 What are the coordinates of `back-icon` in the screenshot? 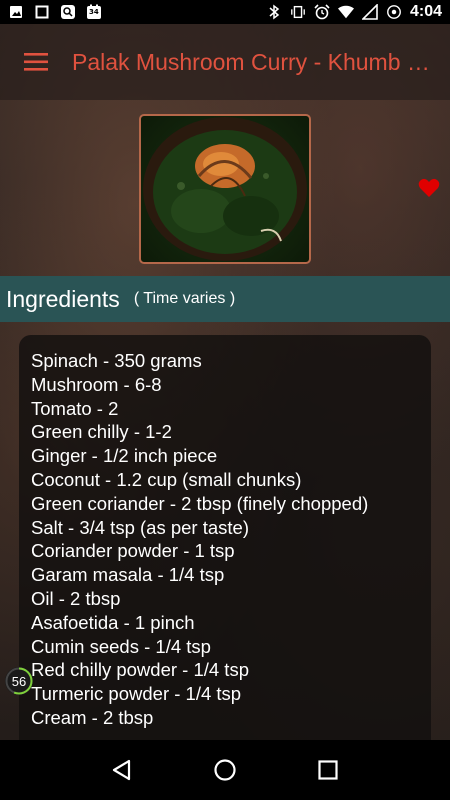 It's located at (121, 770).